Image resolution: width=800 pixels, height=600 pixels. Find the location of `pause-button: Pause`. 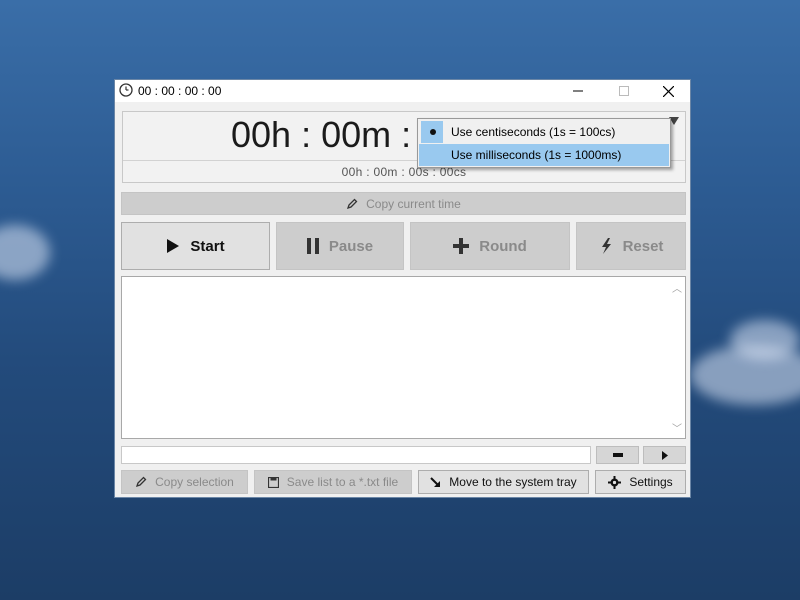

pause-button: Pause is located at coordinates (340, 246).